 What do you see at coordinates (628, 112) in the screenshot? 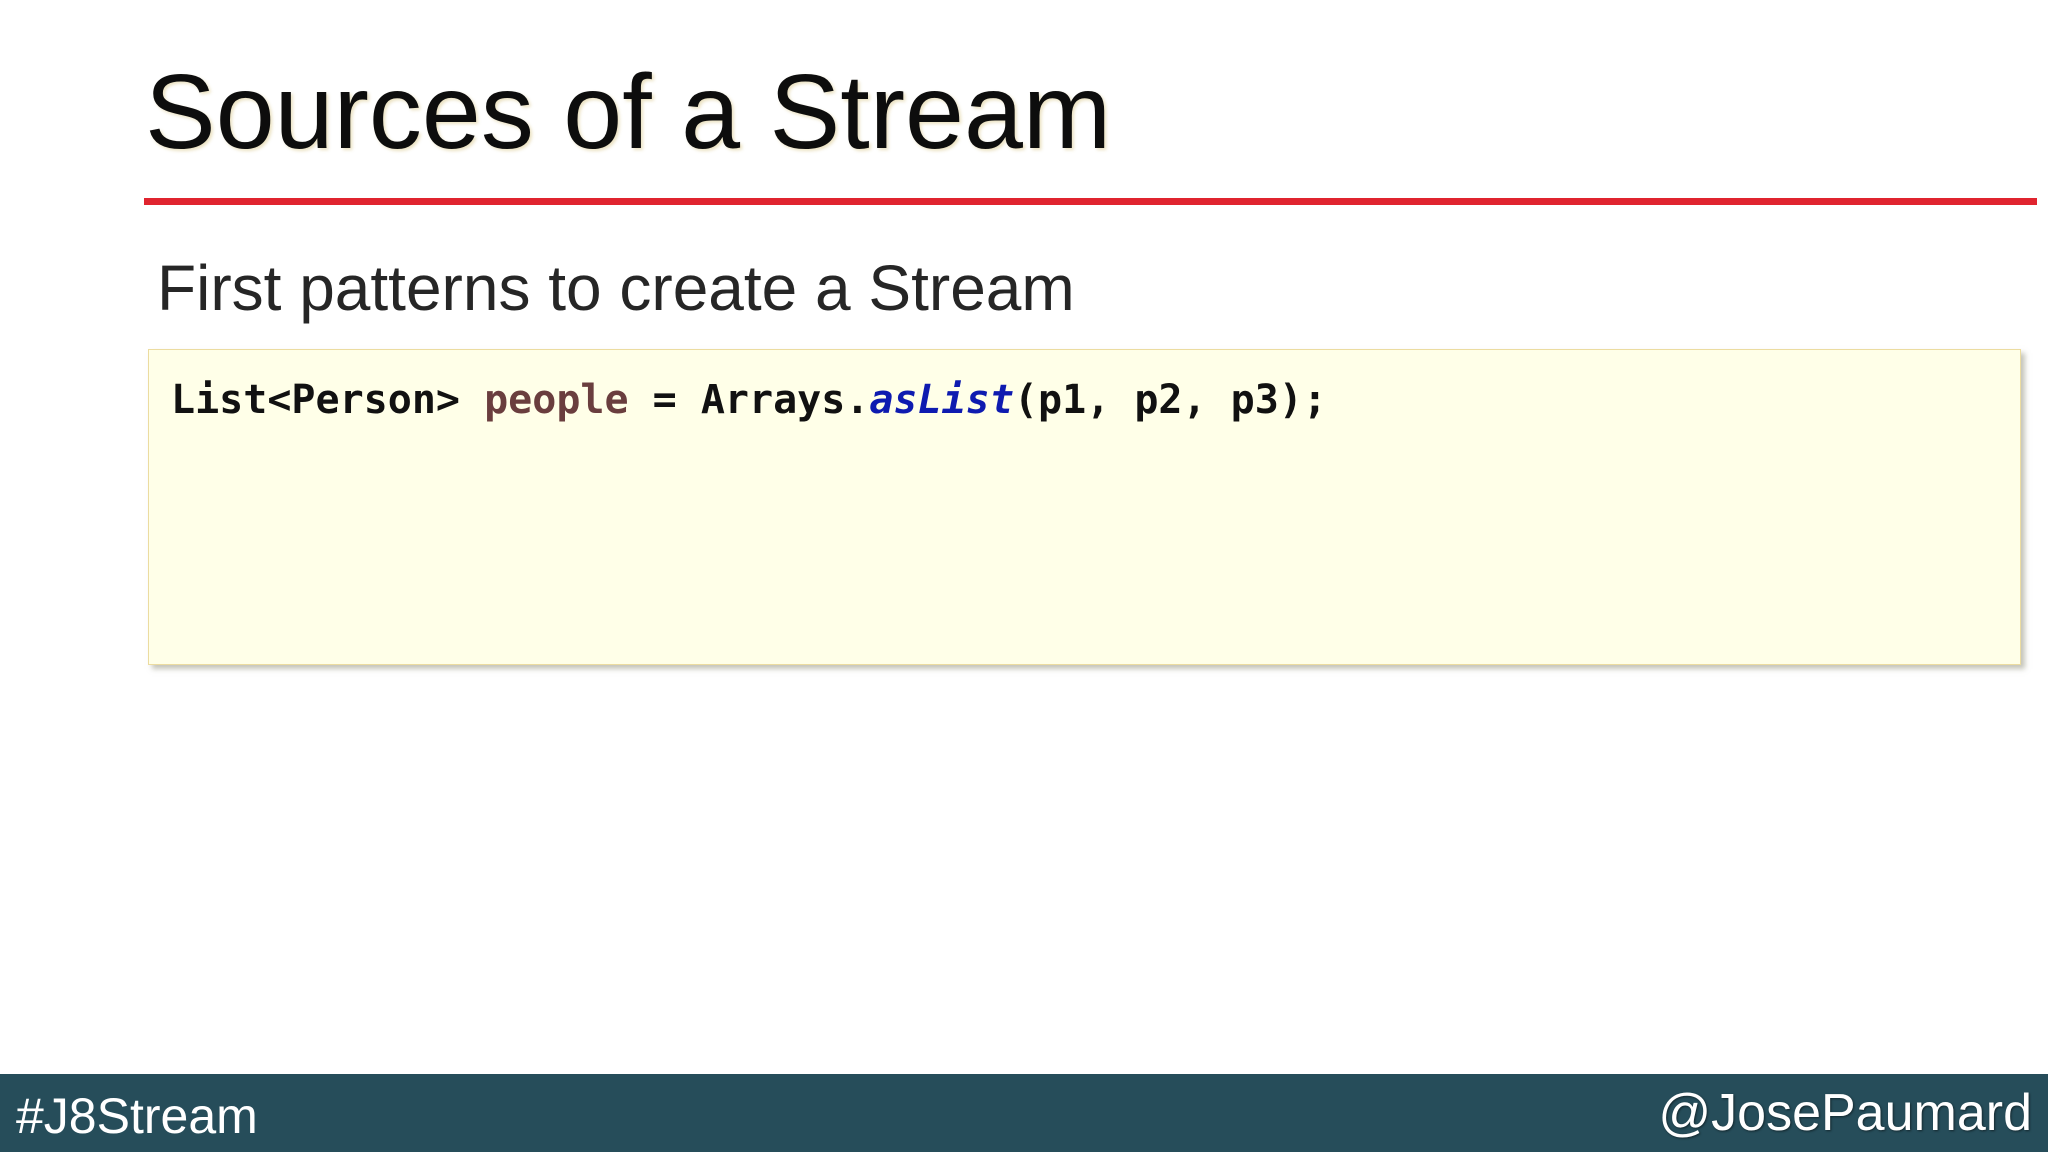
I see `slide-title: Sources of a Stream` at bounding box center [628, 112].